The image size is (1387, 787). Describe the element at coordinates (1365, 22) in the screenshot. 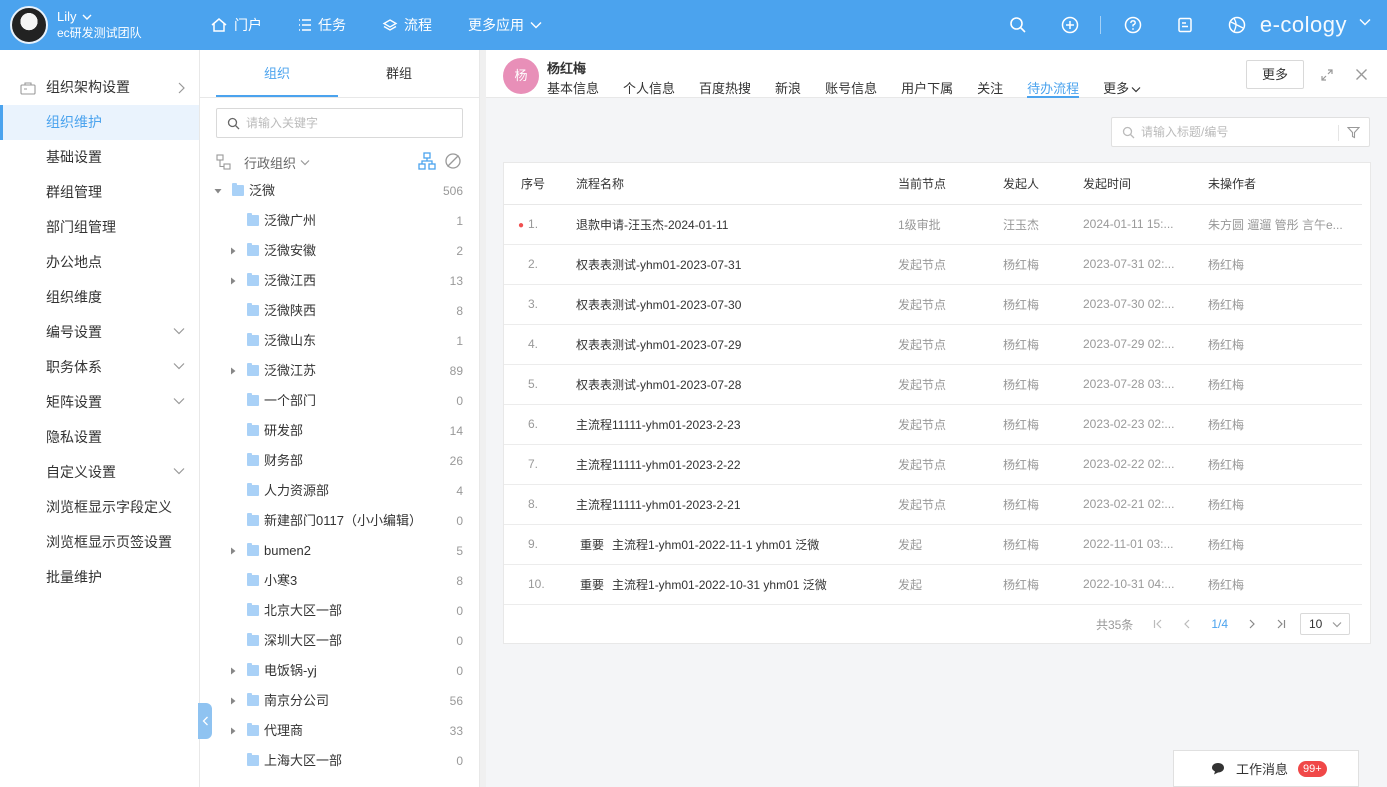

I see `chevron-down-icon` at that location.